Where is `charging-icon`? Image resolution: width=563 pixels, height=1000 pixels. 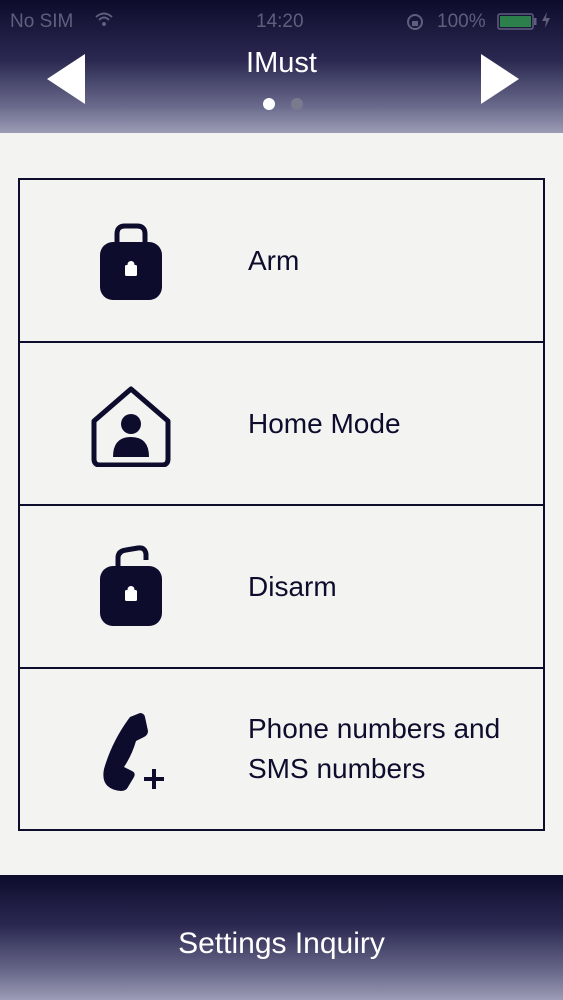 charging-icon is located at coordinates (546, 20).